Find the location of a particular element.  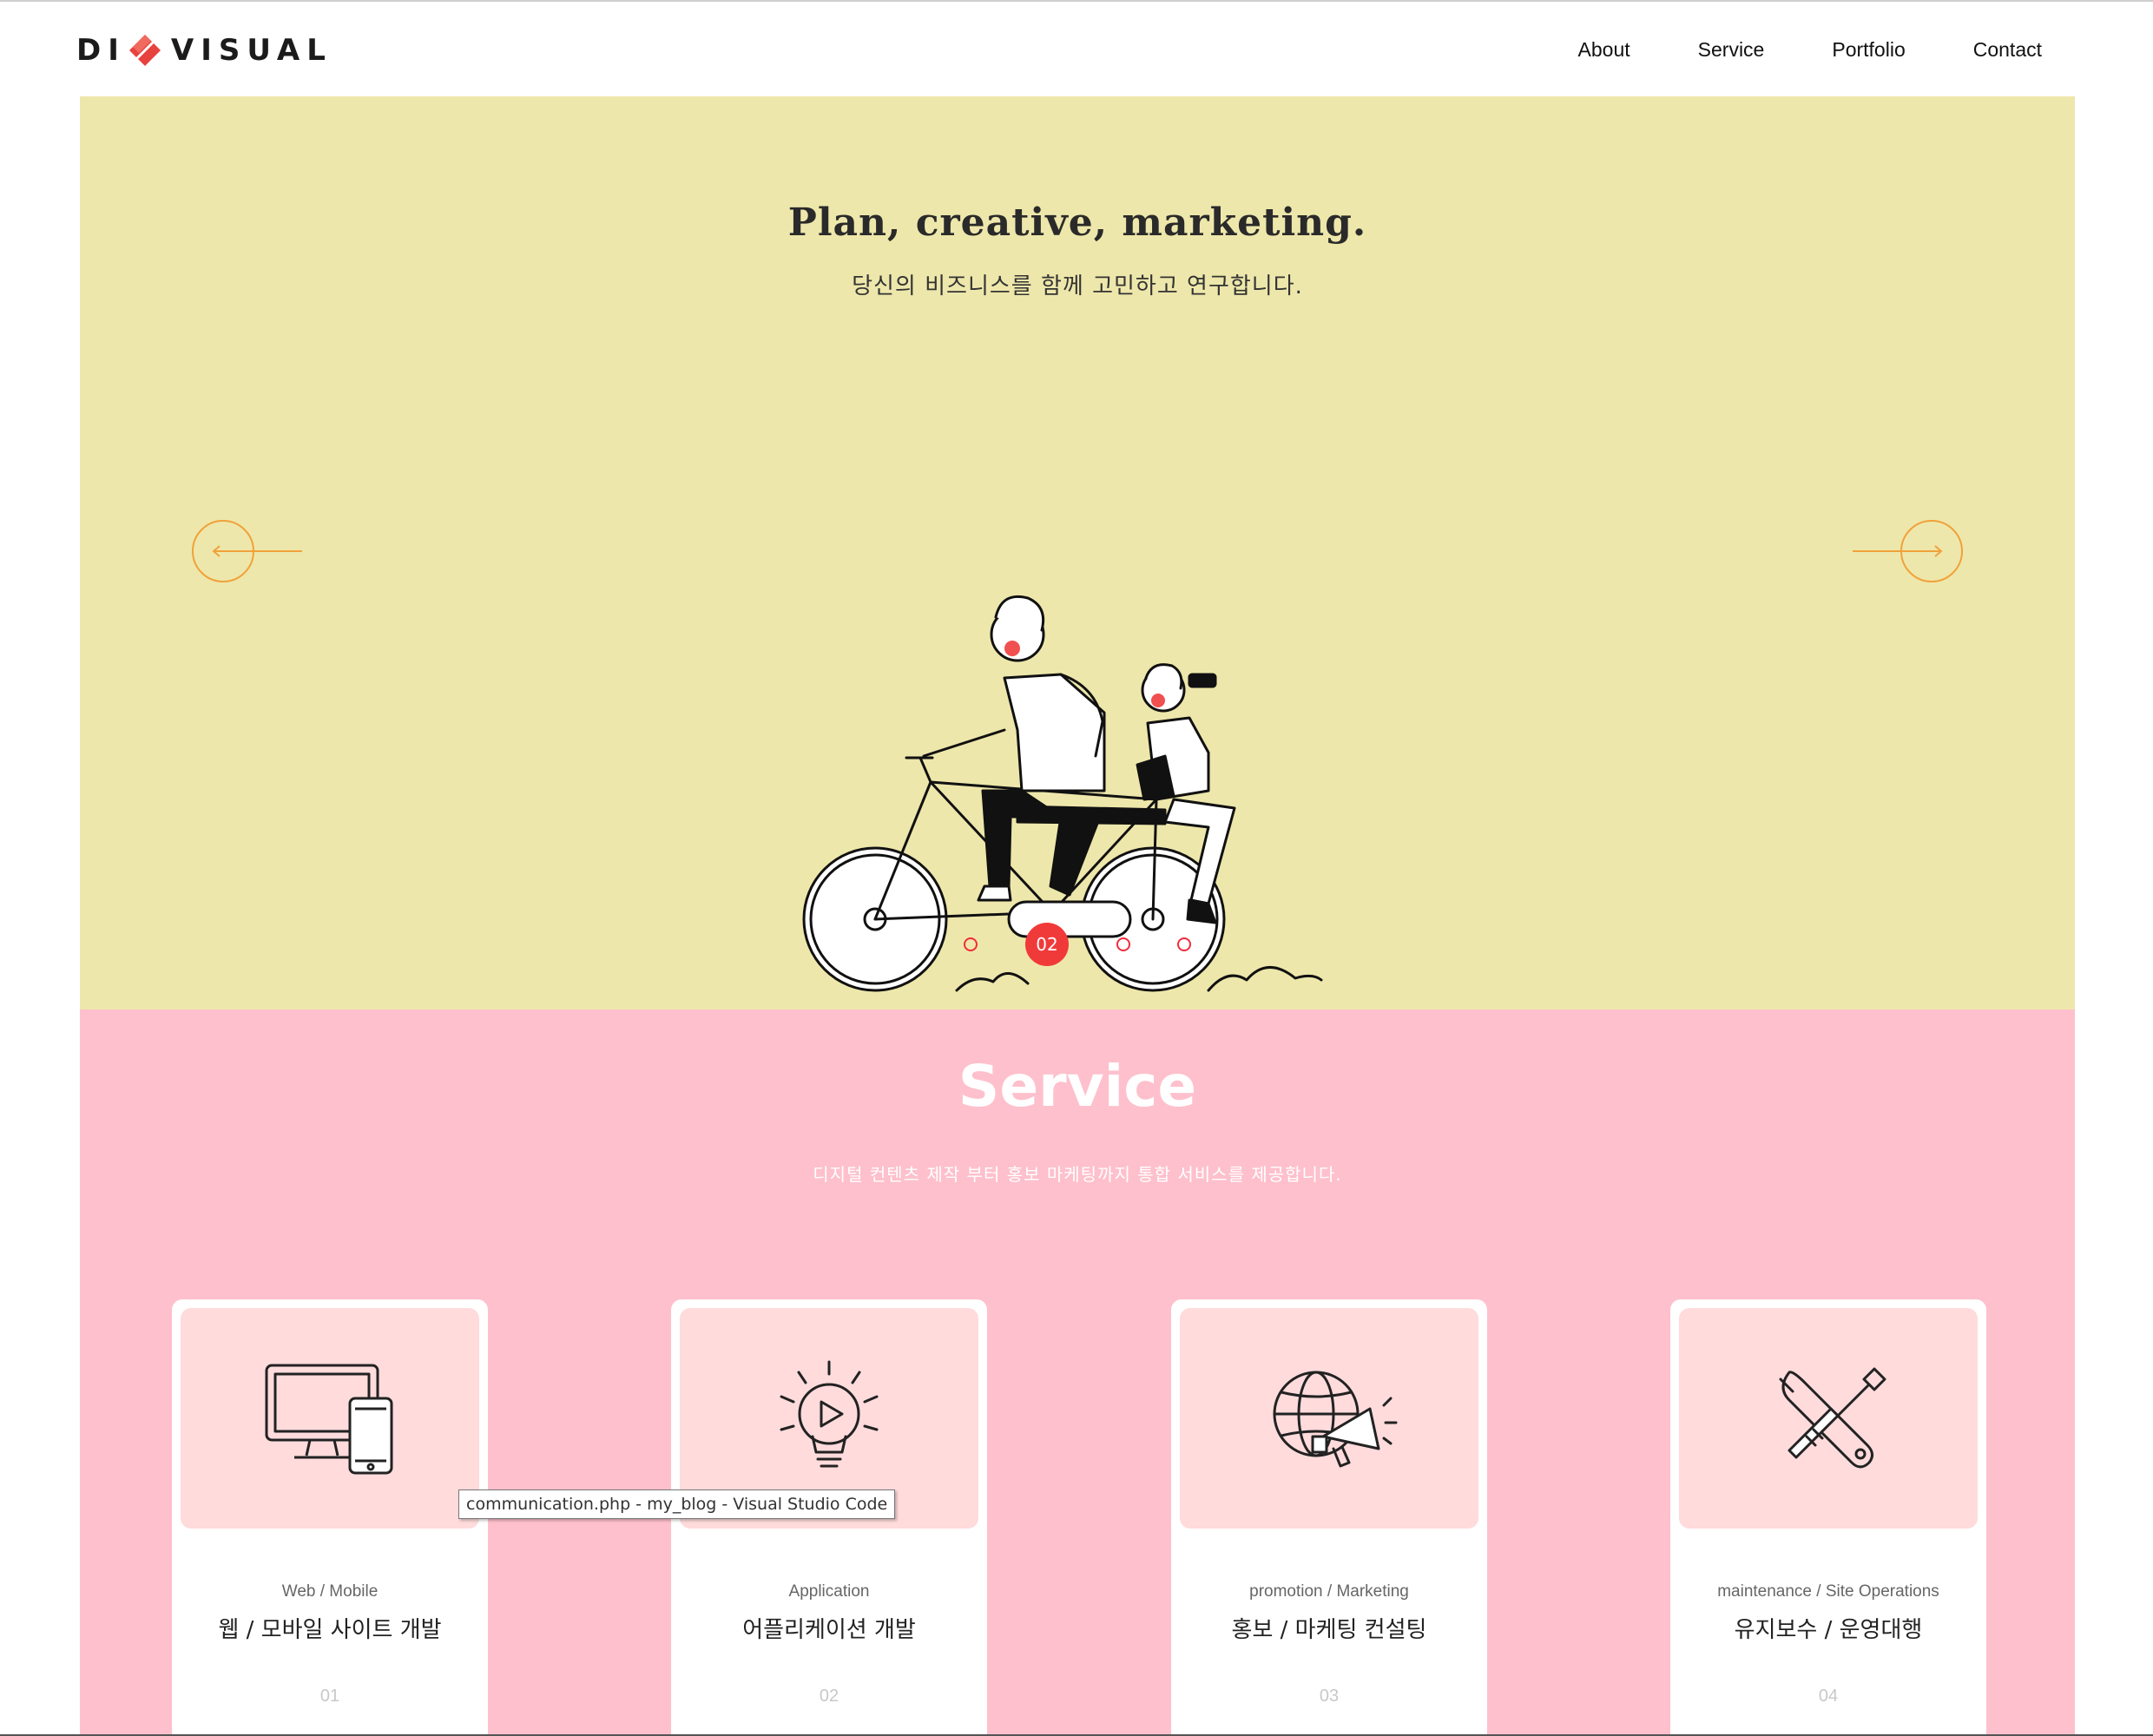

card-ko-label: 어플리케이션 개발 is located at coordinates (829, 1630).